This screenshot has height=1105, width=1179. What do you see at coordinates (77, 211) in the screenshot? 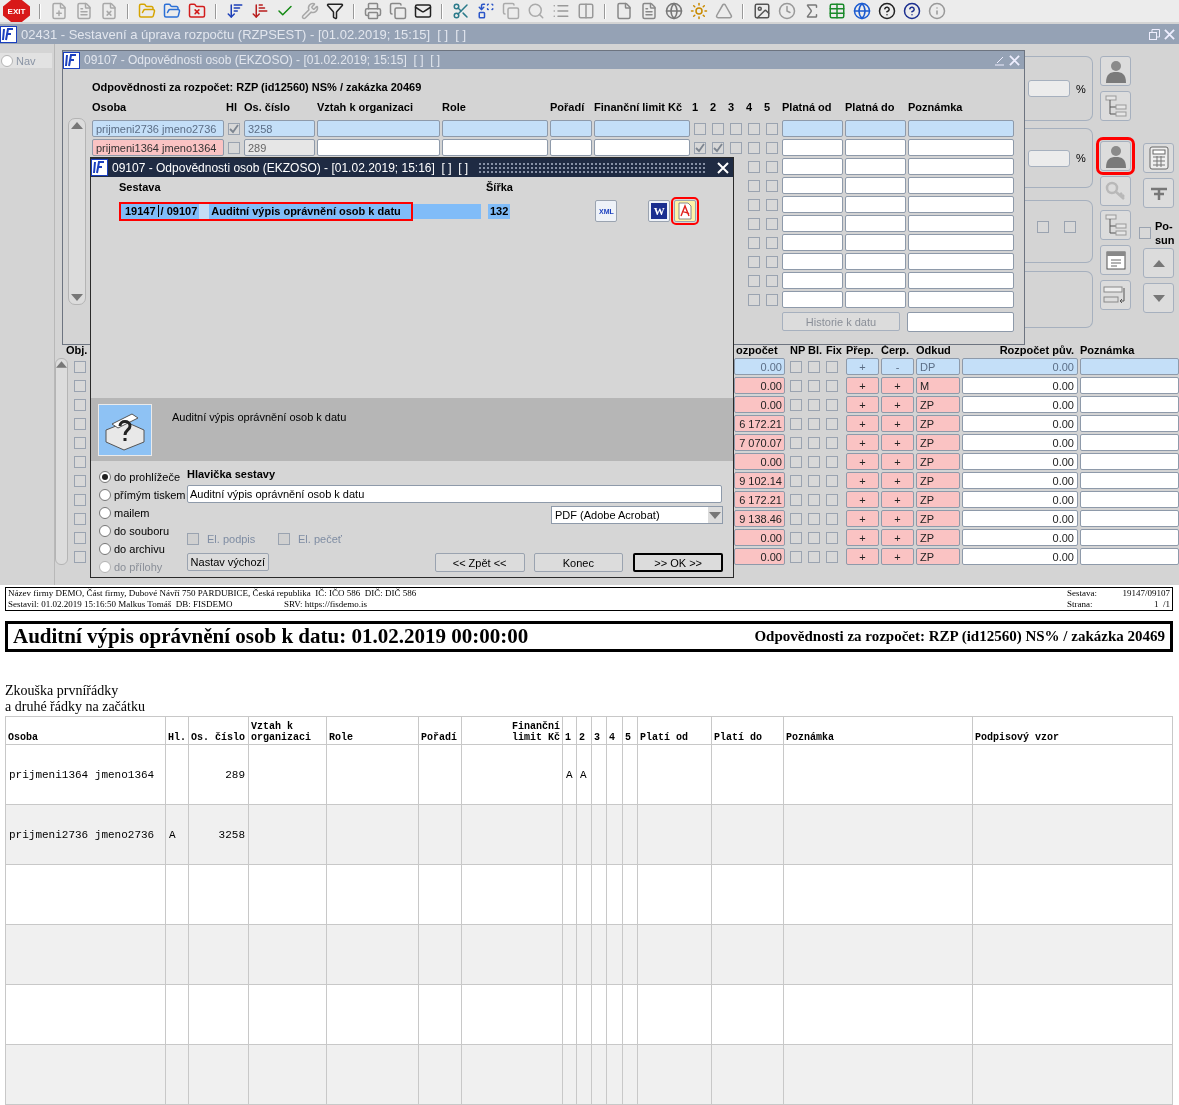
I see `scrollbar` at bounding box center [77, 211].